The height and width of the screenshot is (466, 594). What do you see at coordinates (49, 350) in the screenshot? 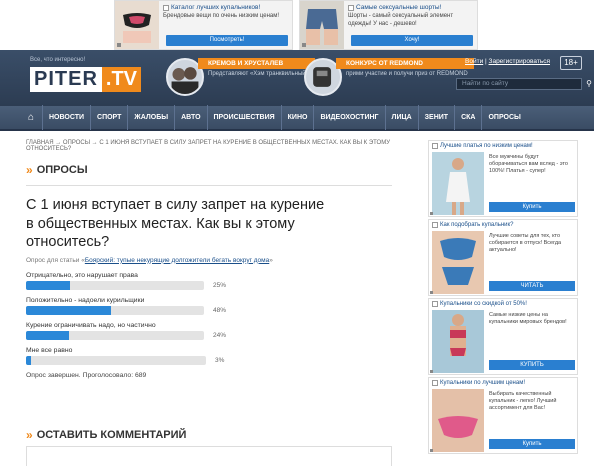
I see `poll-option-label: Мне все равно` at bounding box center [49, 350].